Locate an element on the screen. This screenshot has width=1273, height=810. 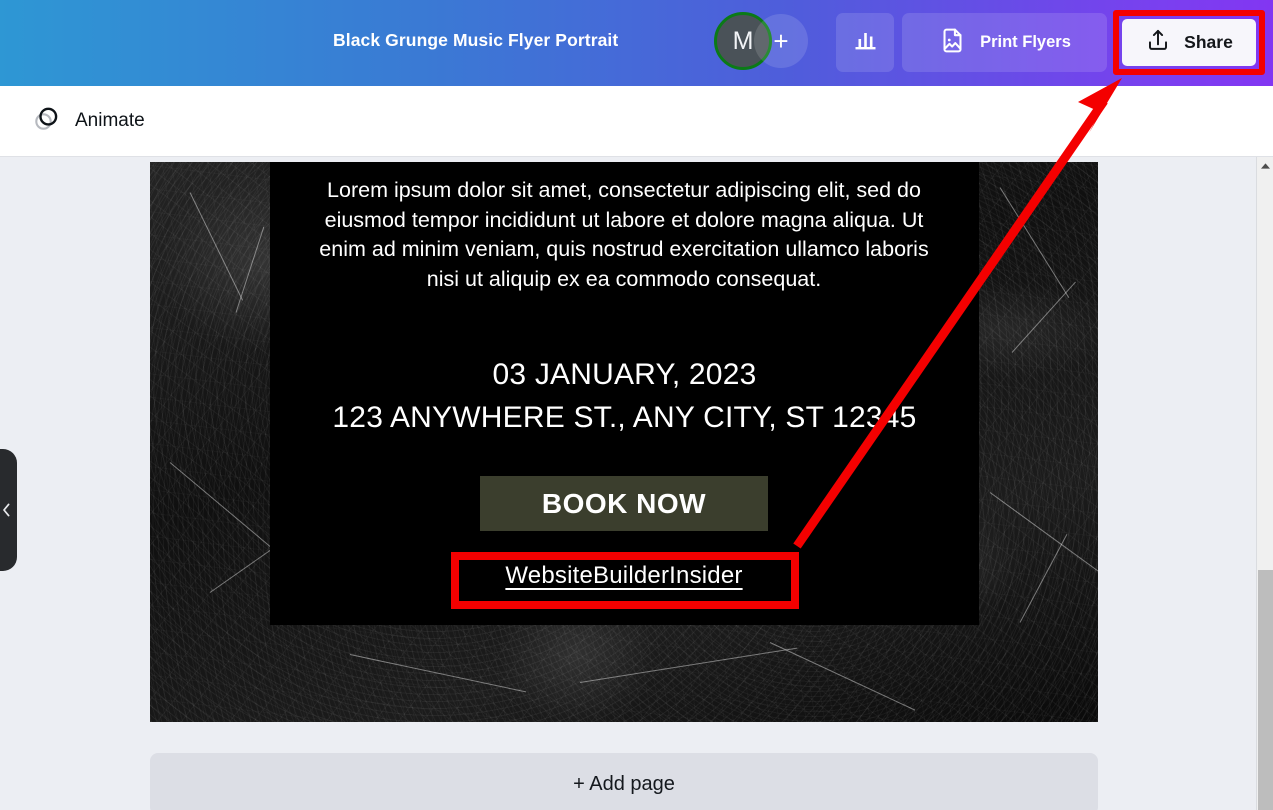
website-link-label: WebsiteBuilderInsider is located at coordinates (624, 575).